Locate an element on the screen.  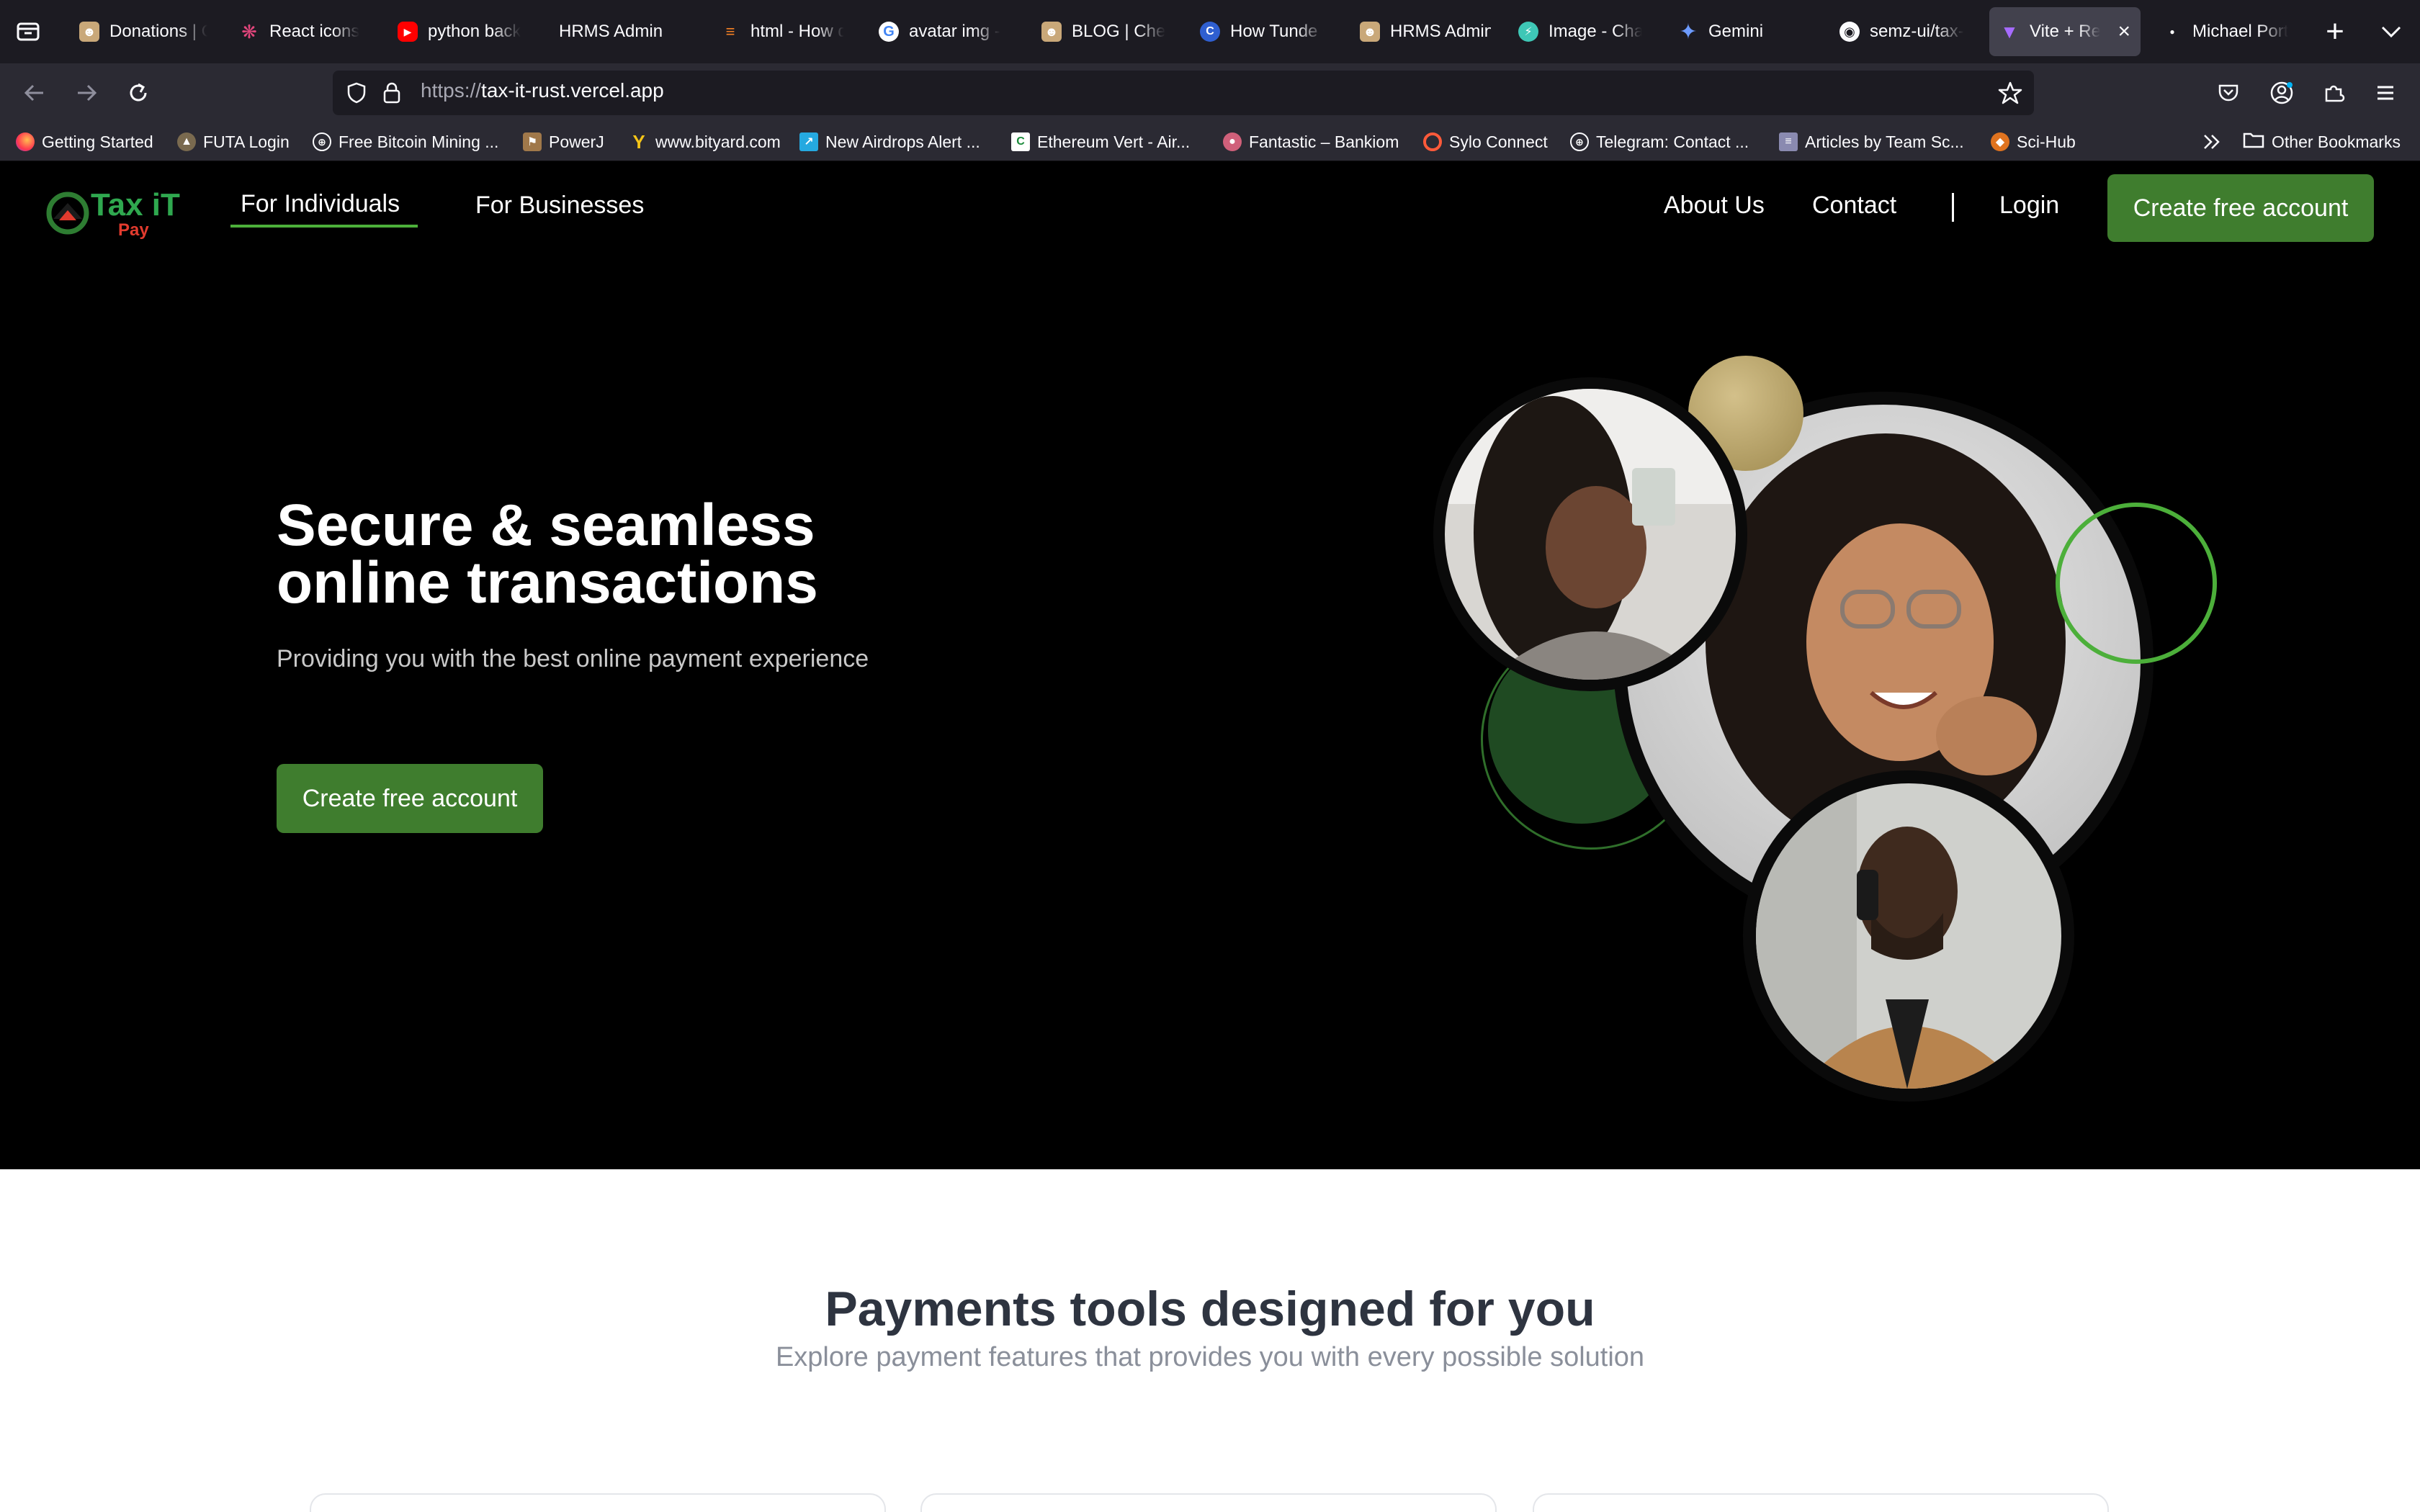
photo-man-phone is located at coordinates (1908, 936).